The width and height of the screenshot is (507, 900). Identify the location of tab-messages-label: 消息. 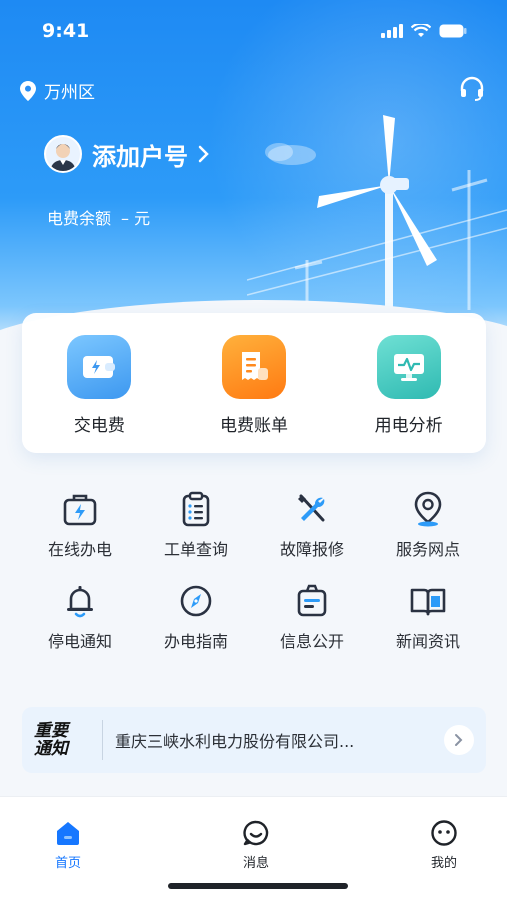
(255, 863).